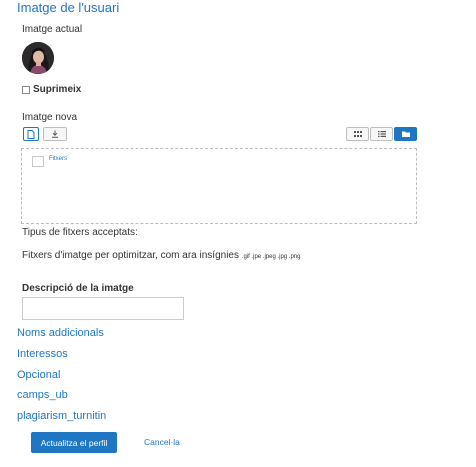 The height and width of the screenshot is (467, 476). Describe the element at coordinates (52, 29) in the screenshot. I see `current-image-label: Imatge actual` at that location.